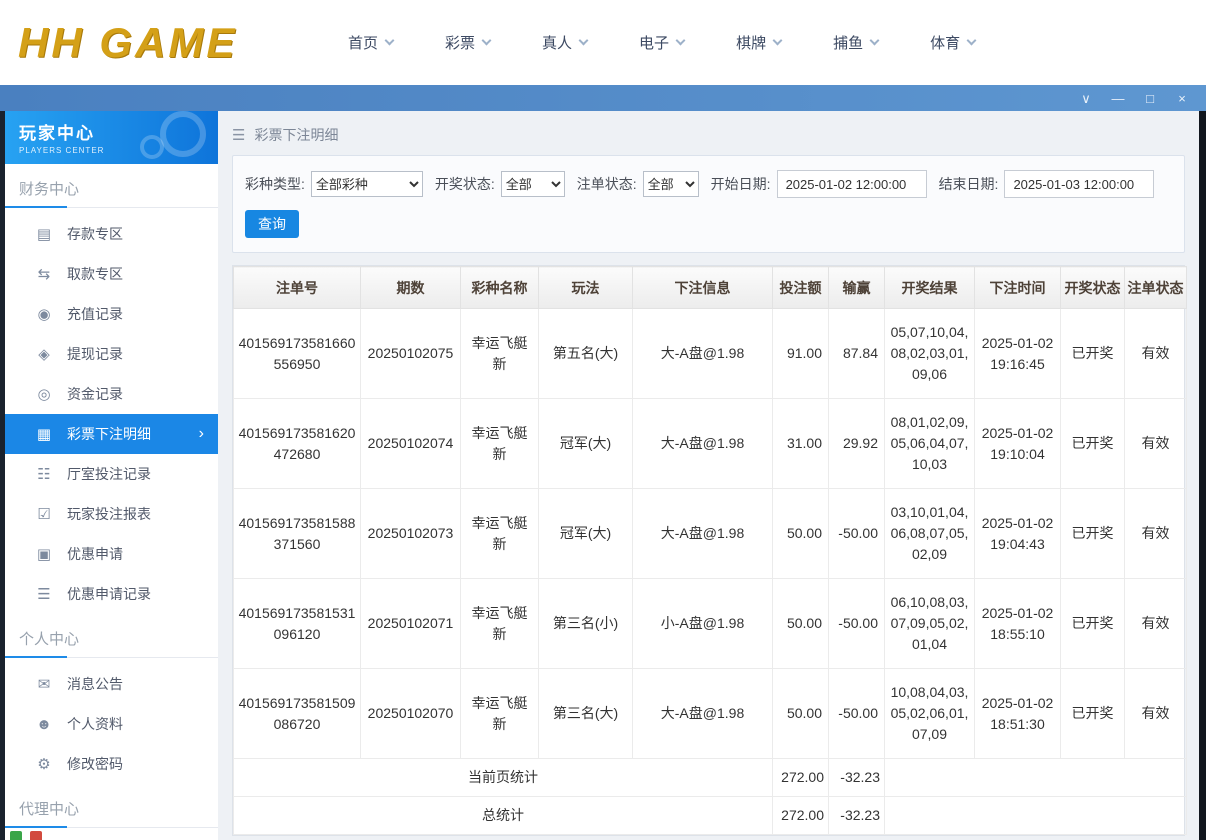 Image resolution: width=1206 pixels, height=840 pixels. Describe the element at coordinates (708, 135) in the screenshot. I see `breadcrumb: ☰ 彩票下注明细` at that location.